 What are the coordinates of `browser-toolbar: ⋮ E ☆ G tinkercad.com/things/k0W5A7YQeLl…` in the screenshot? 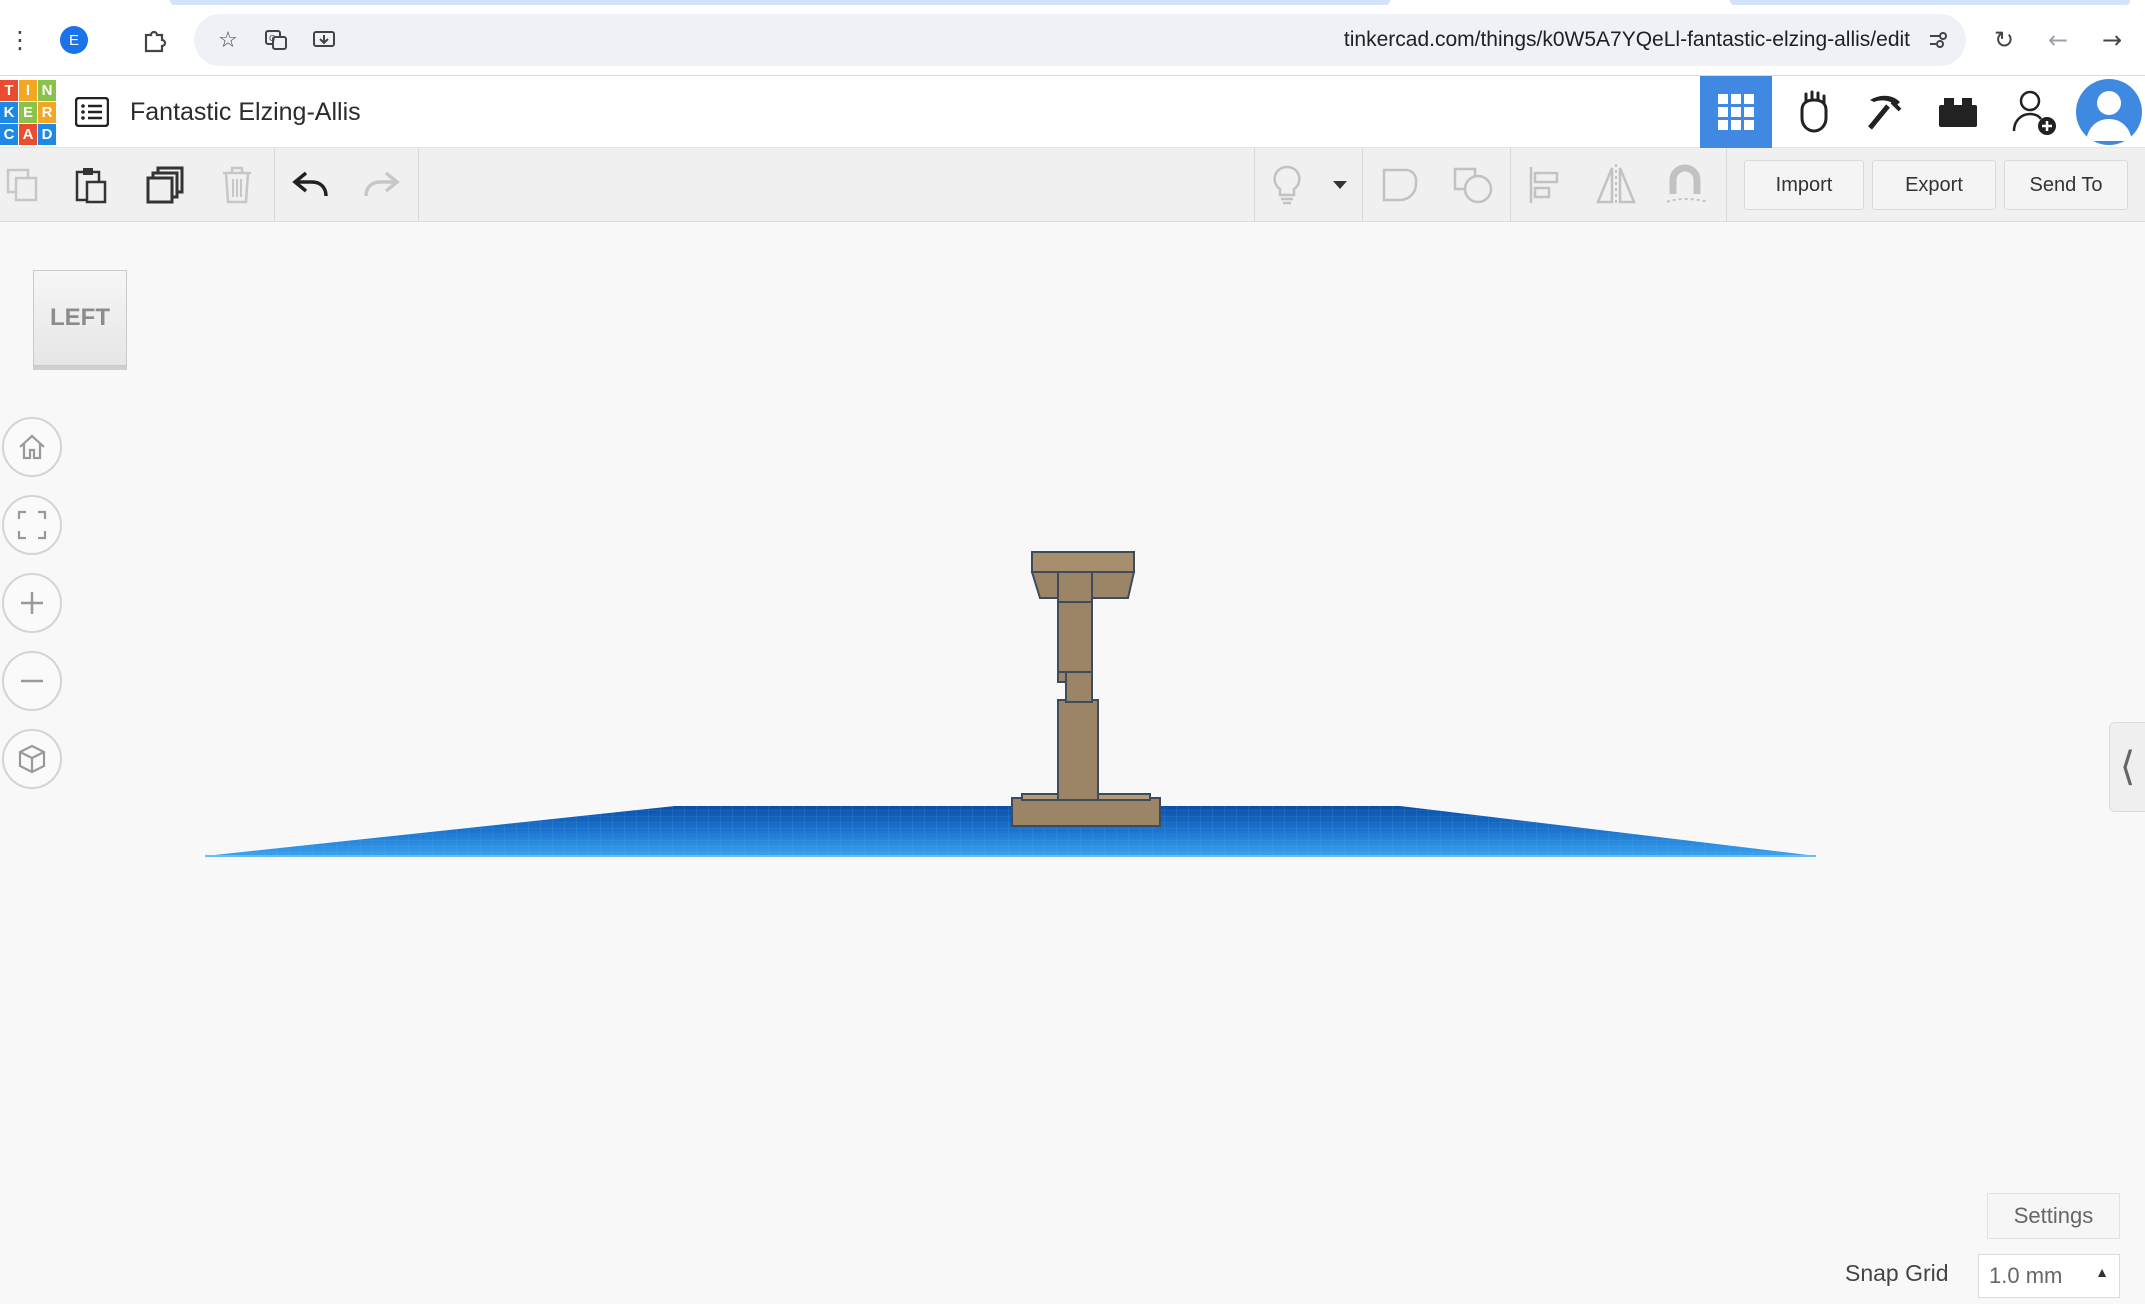 It's located at (1072, 38).